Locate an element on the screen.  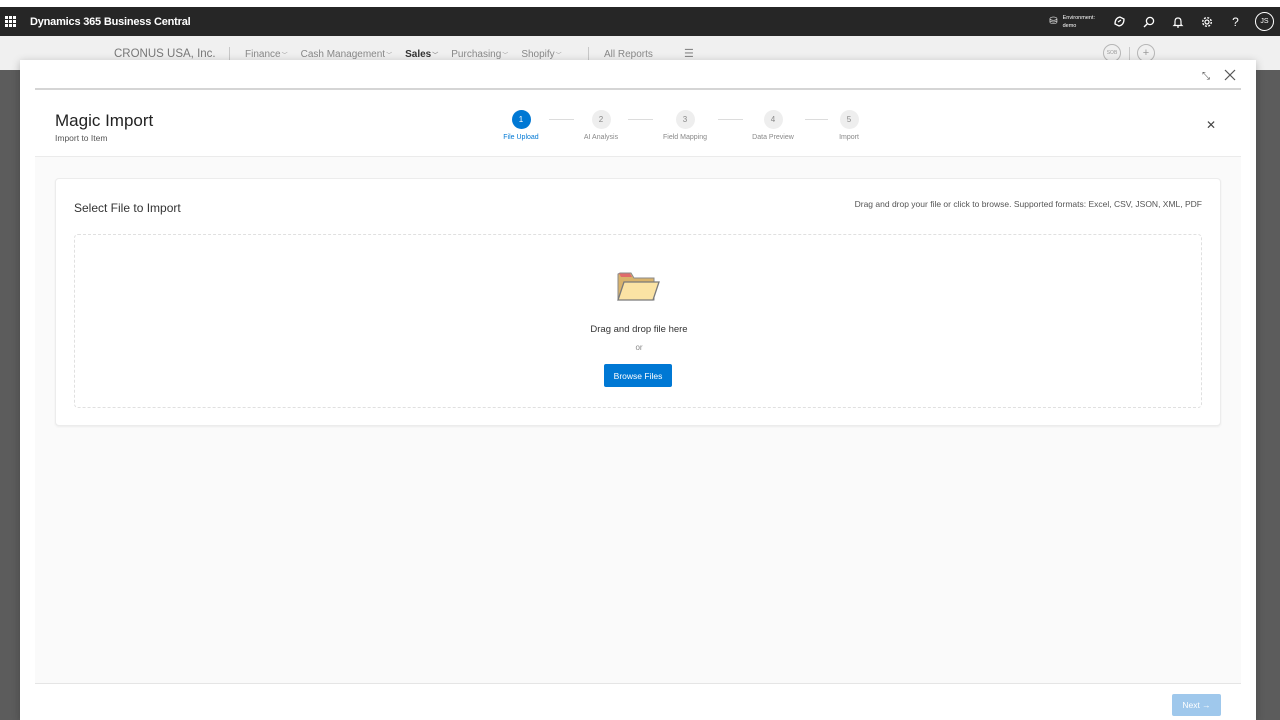
step-number: 4 is located at coordinates (773, 119).